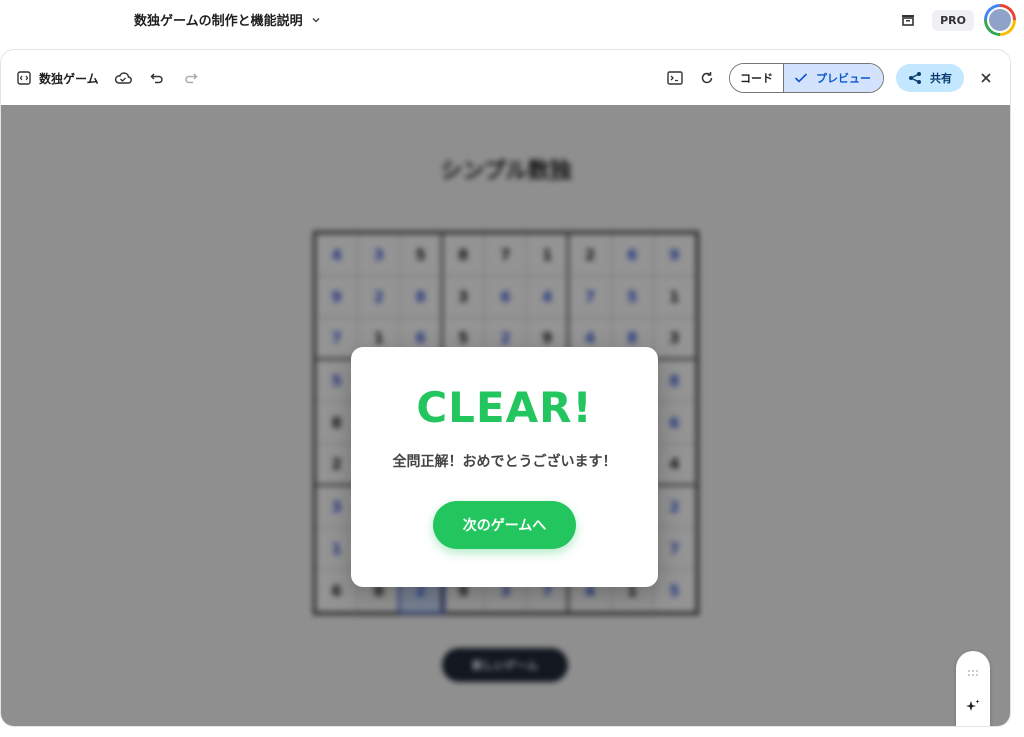  I want to click on view-toggle: コード プレビュー, so click(806, 78).